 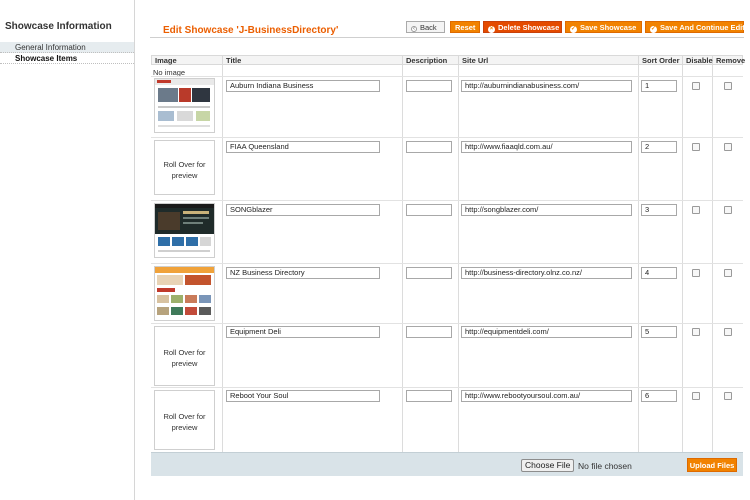 What do you see at coordinates (659, 86) in the screenshot?
I see `sort-order-input: 1` at bounding box center [659, 86].